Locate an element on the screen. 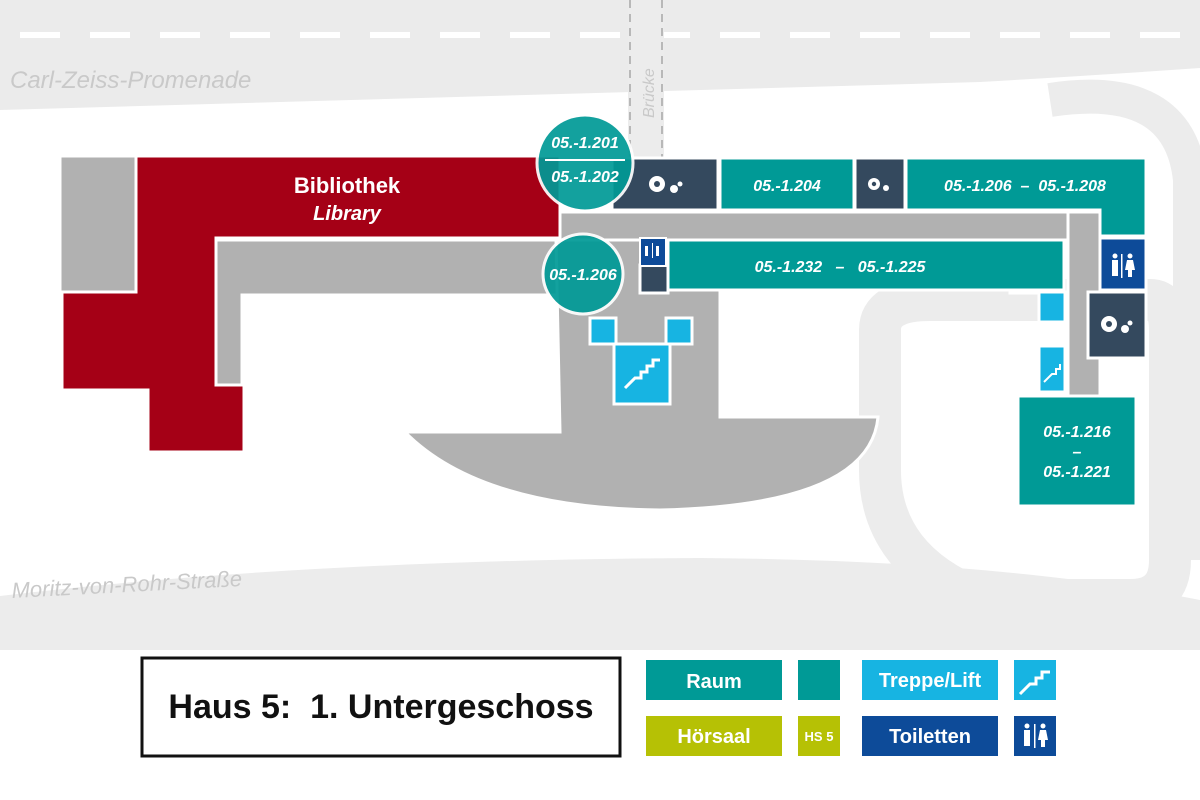 This screenshot has height=800, width=1200. room-dash-label: – is located at coordinates (1077, 452).